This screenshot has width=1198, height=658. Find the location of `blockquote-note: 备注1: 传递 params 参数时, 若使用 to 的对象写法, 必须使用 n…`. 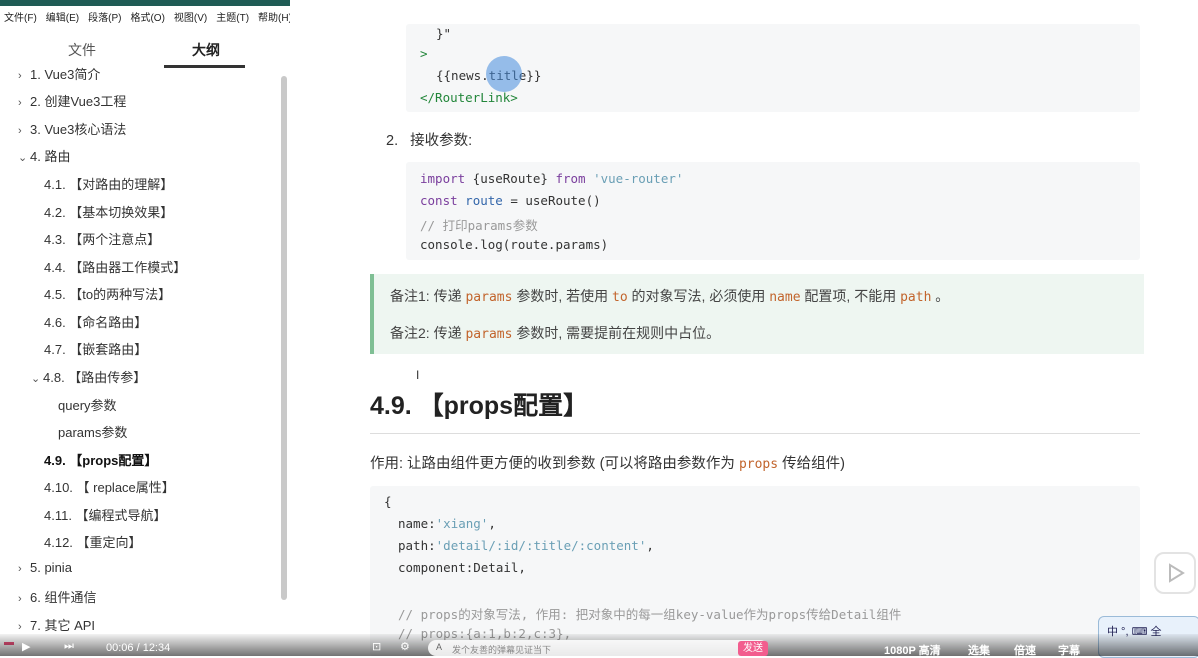

blockquote-note: 备注1: 传递 params 参数时, 若使用 to 的对象写法, 必须使用 n… is located at coordinates (757, 314).